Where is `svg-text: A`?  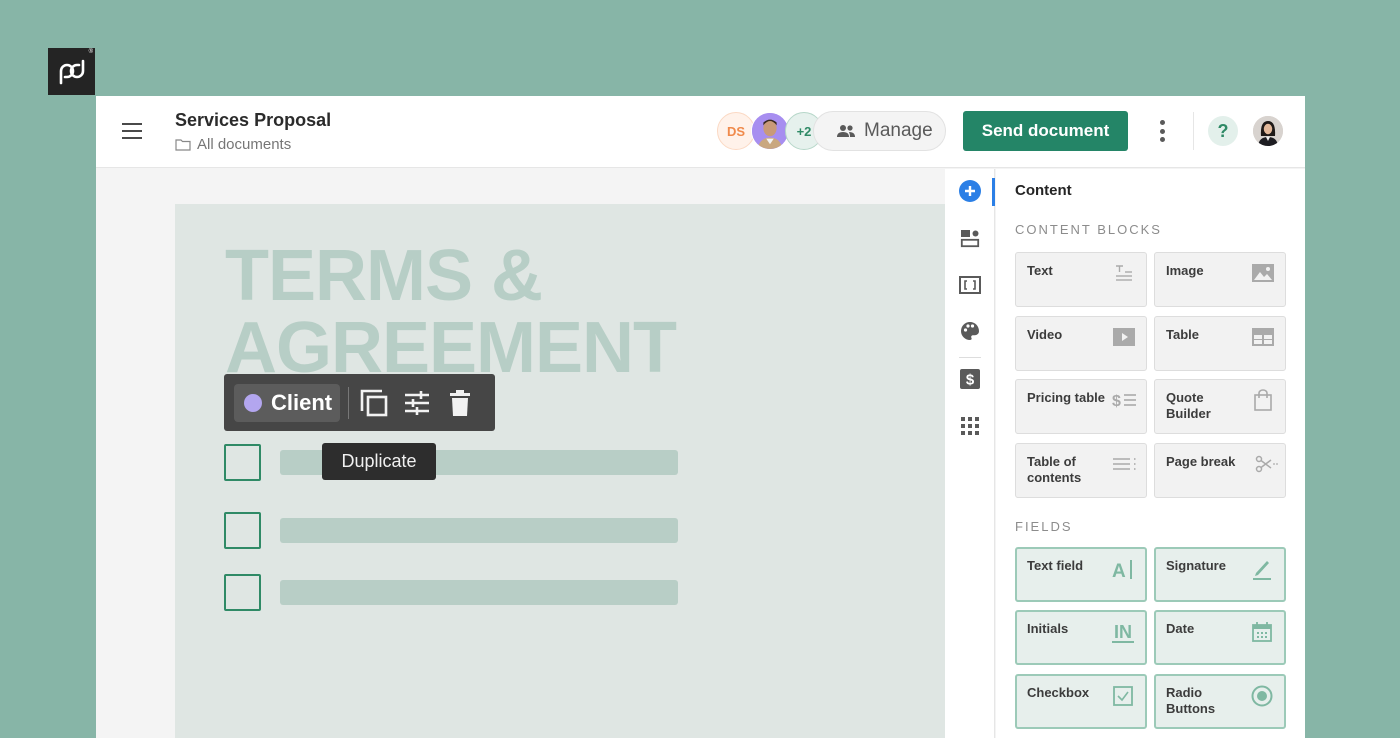 svg-text: A is located at coordinates (1119, 570).